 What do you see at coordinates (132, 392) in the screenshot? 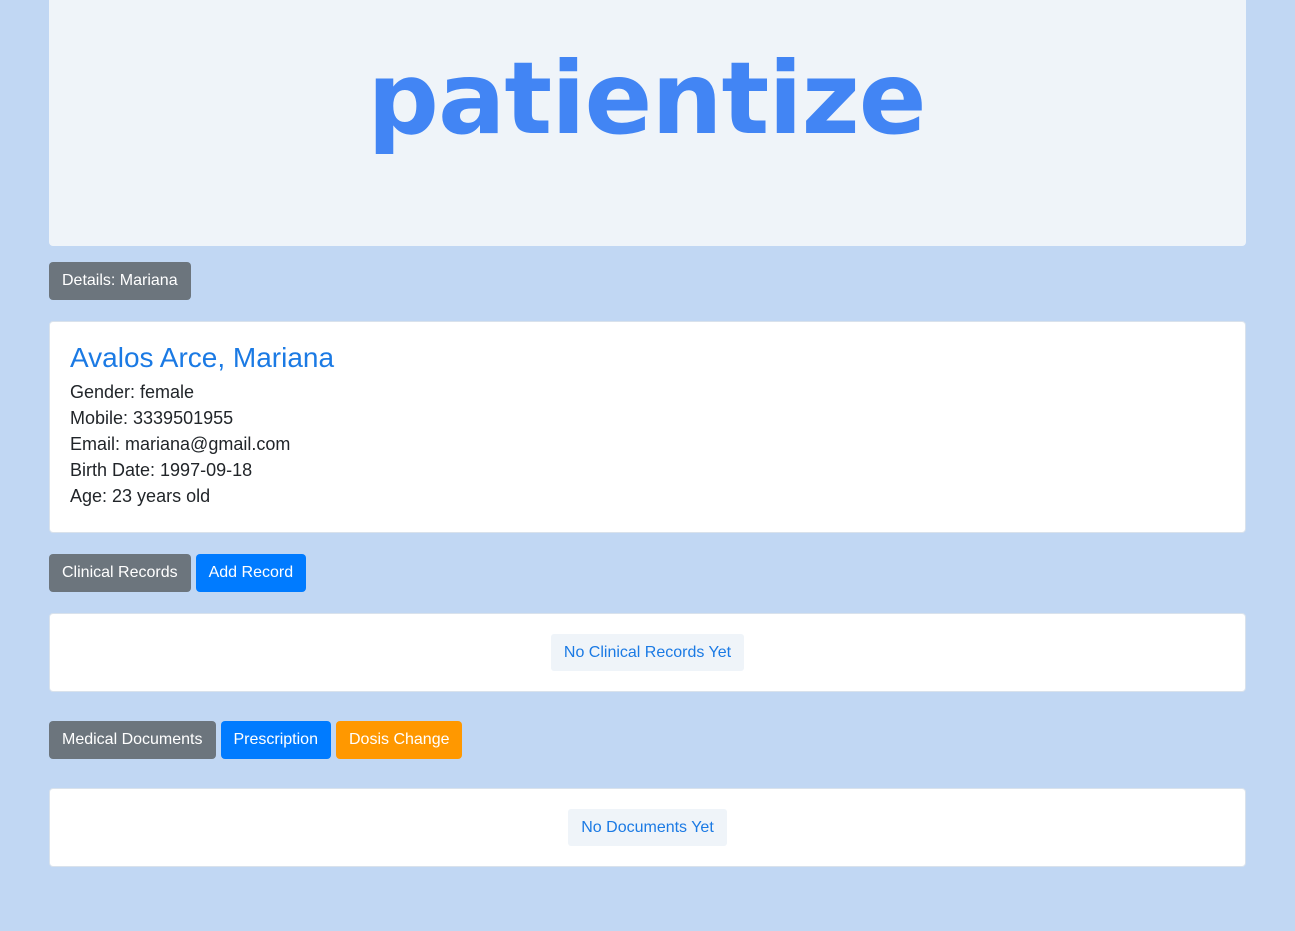
I see `patient-gender: Gender: female` at bounding box center [132, 392].